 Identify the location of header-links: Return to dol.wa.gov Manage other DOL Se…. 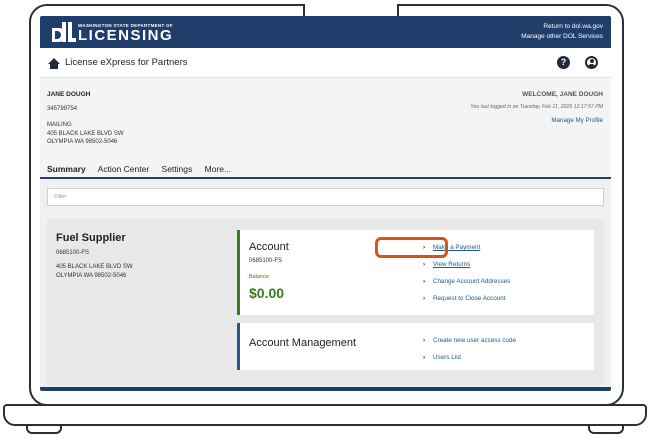
(562, 32).